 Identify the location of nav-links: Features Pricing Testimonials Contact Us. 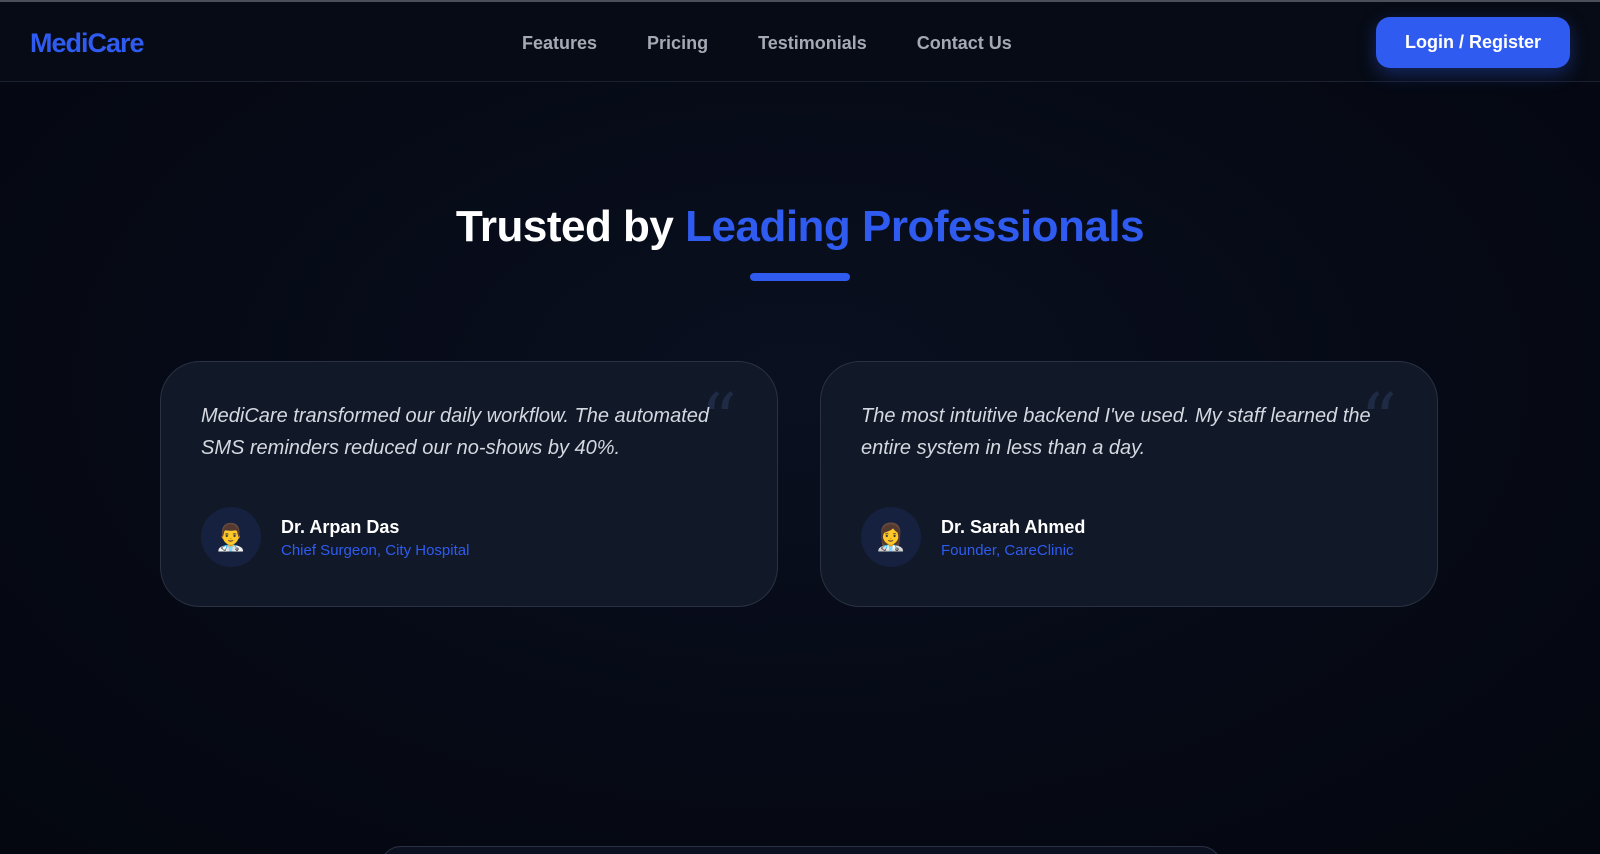
(767, 43).